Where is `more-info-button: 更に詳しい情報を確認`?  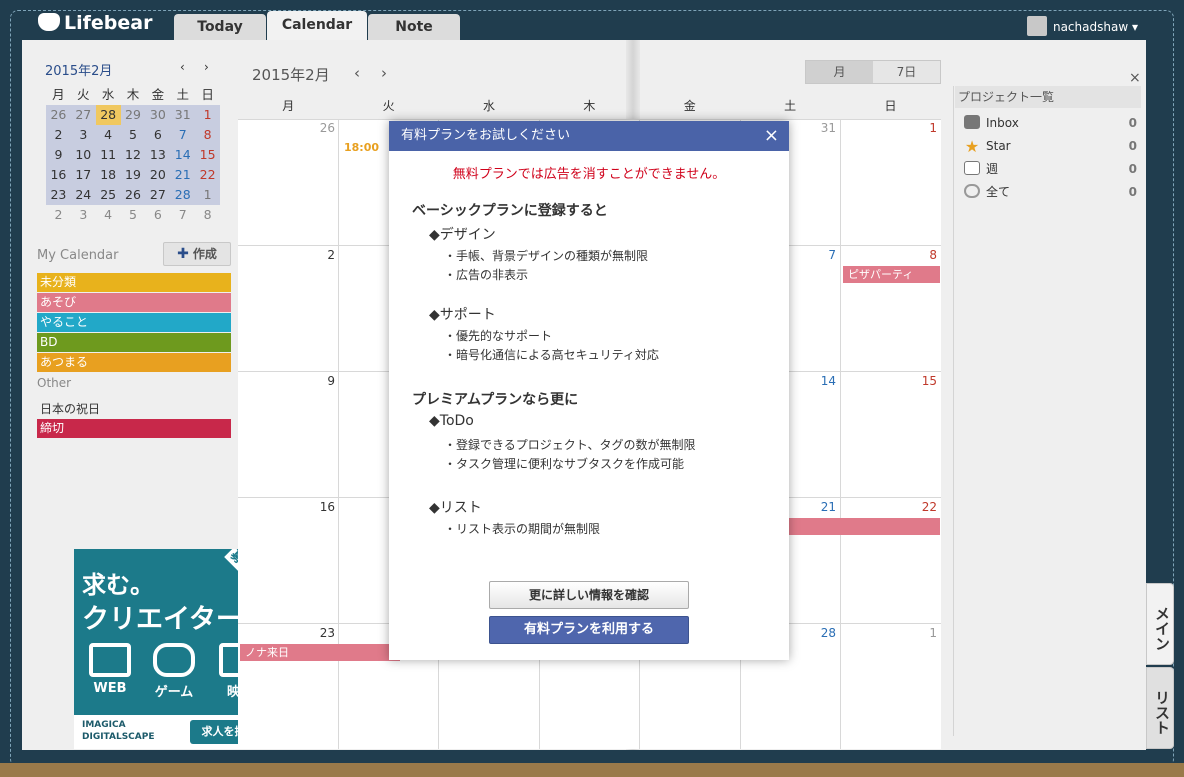
more-info-button: 更に詳しい情報を確認 is located at coordinates (589, 595).